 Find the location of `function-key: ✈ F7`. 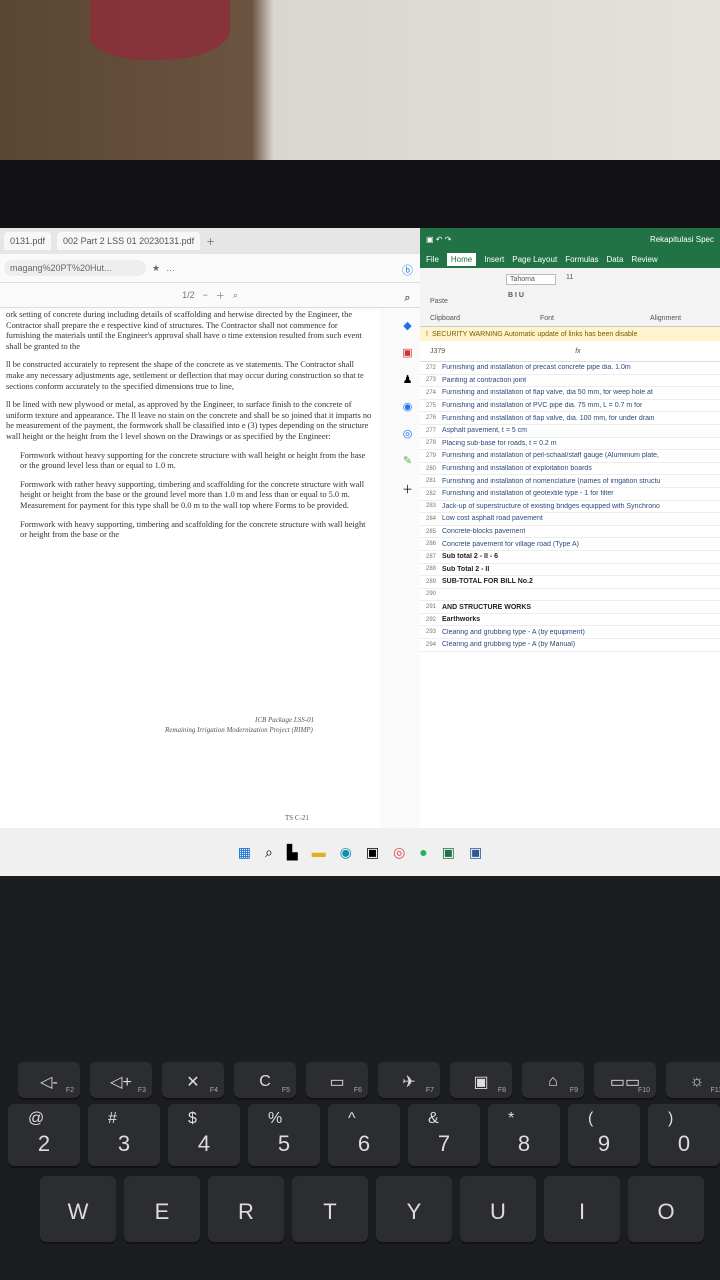

function-key: ✈ F7 is located at coordinates (409, 1080).